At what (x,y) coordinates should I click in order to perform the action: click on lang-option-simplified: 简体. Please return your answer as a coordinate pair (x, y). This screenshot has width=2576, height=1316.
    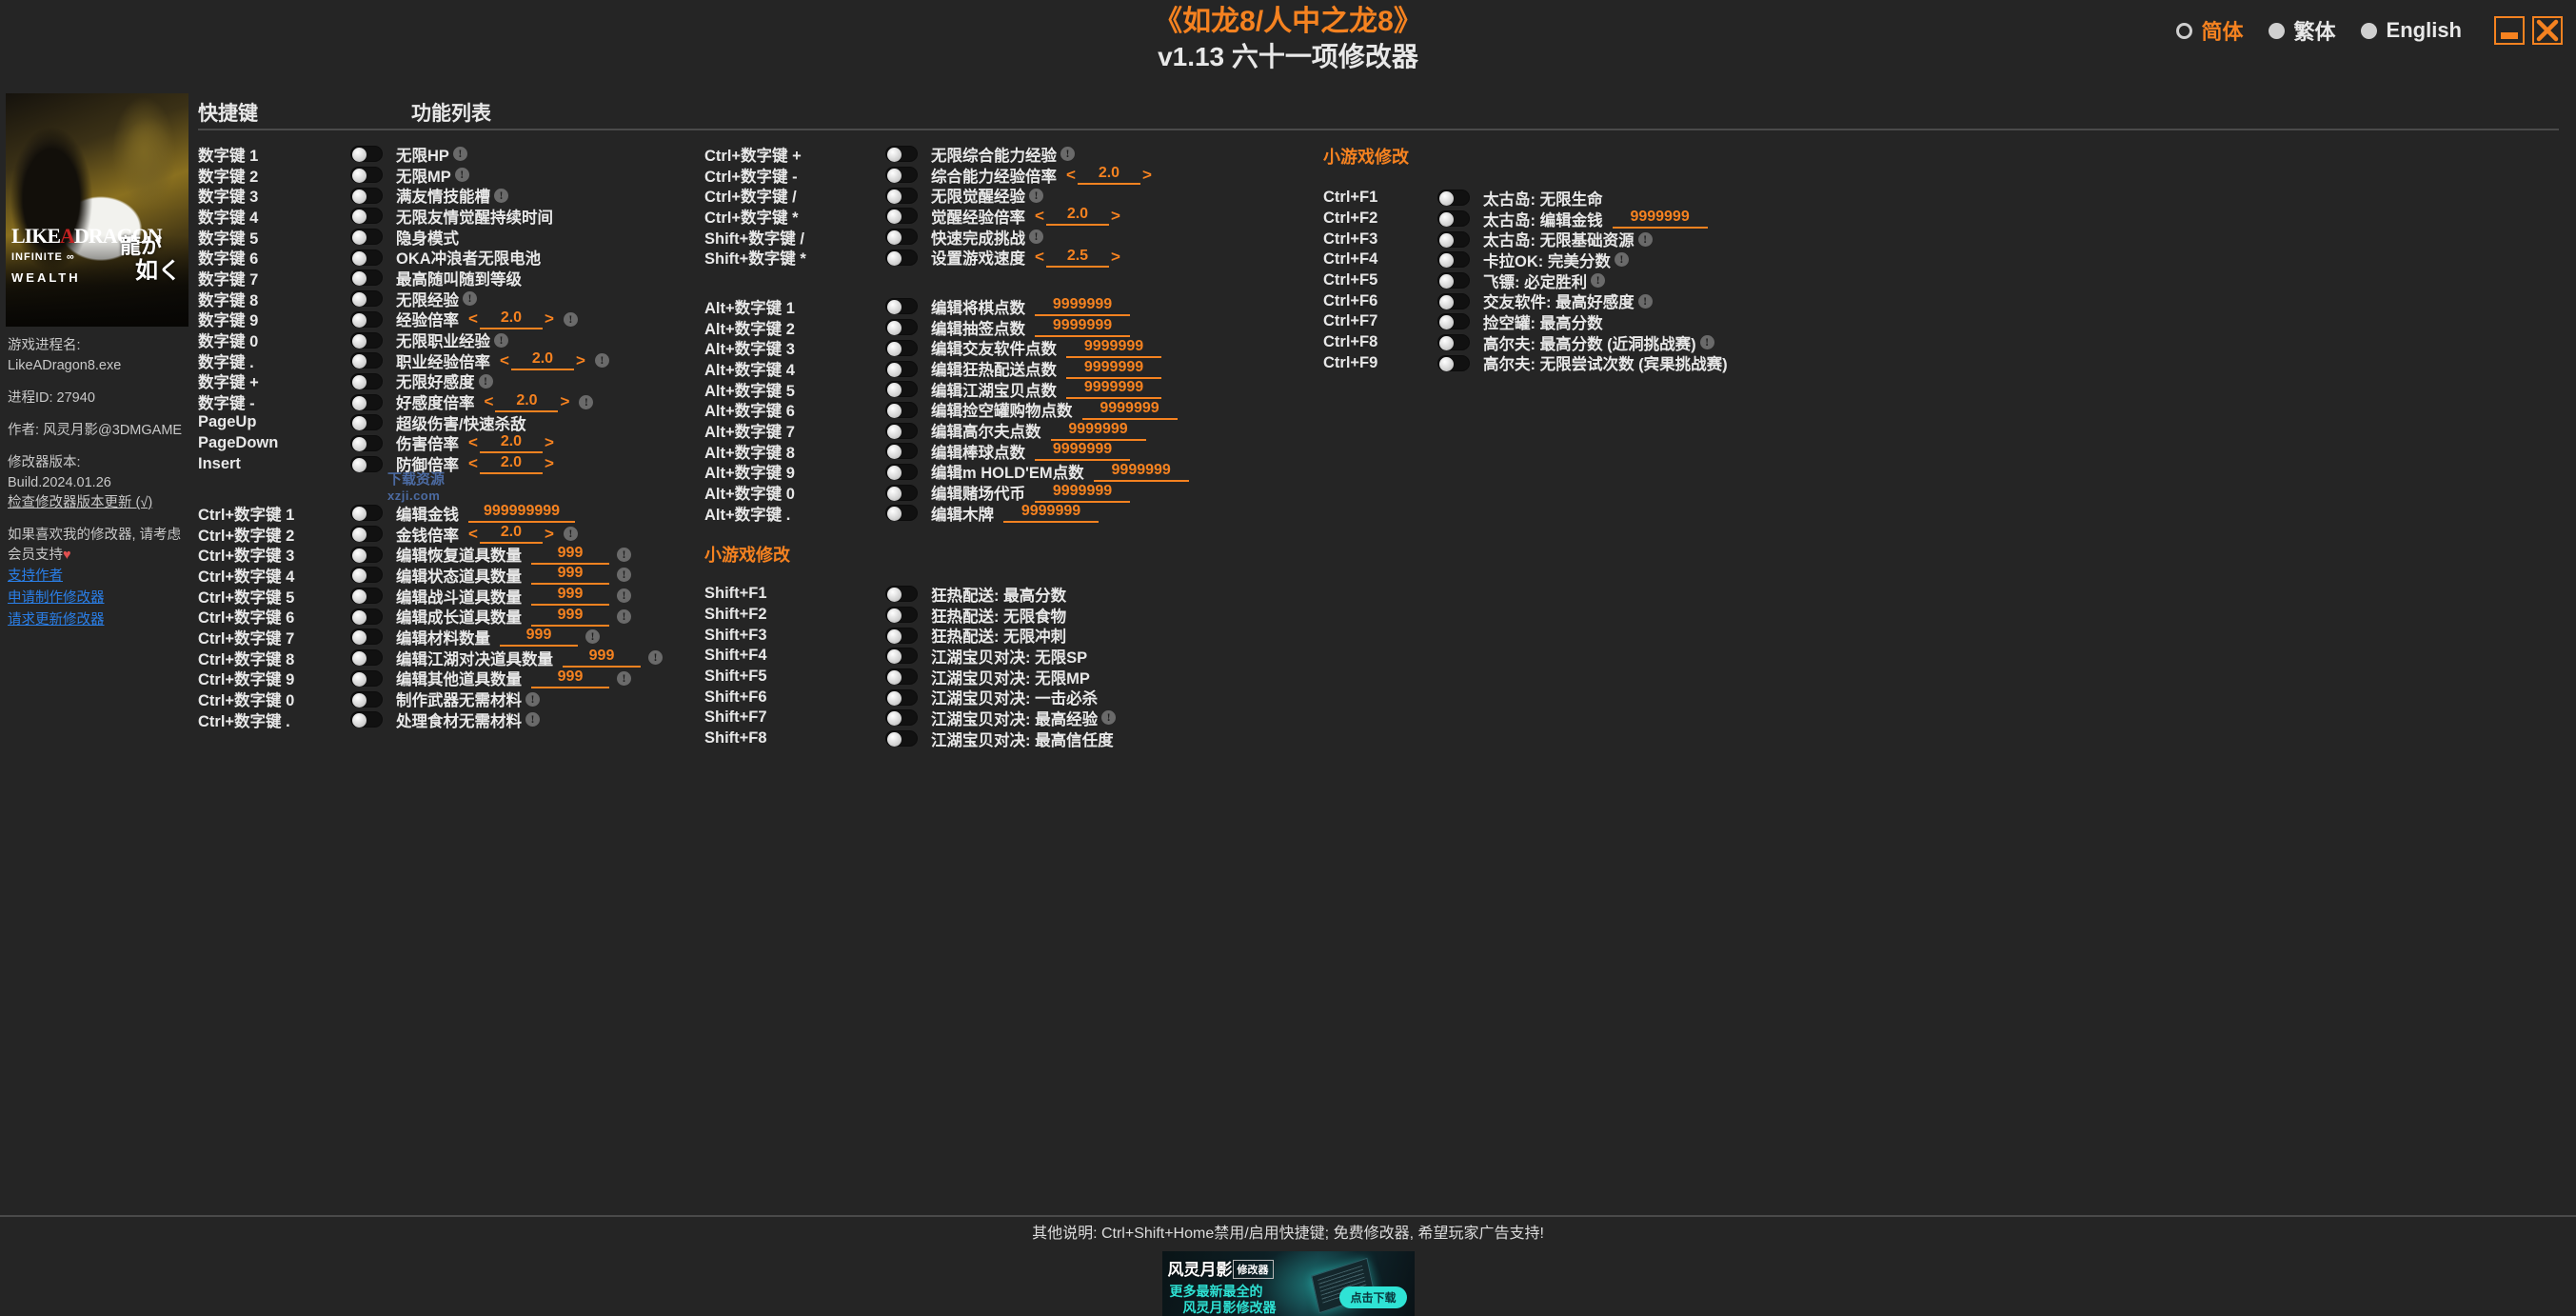
    Looking at the image, I should click on (2209, 31).